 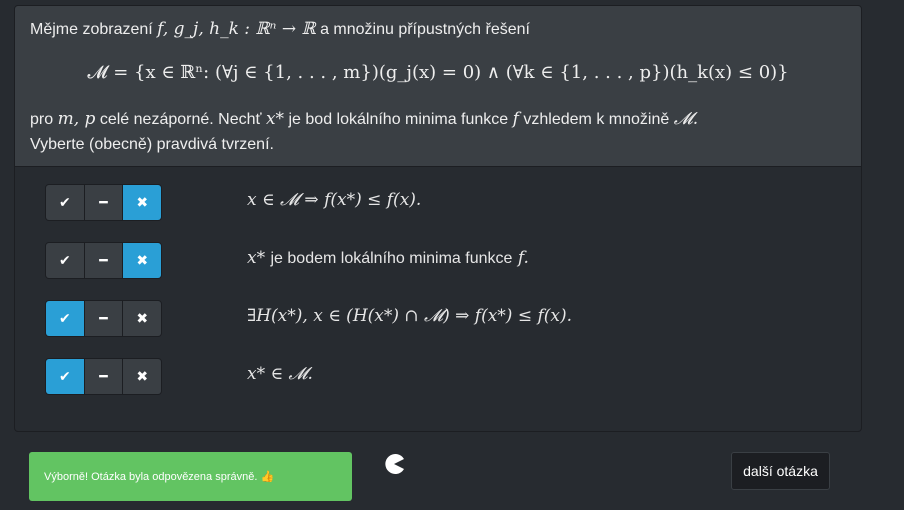 I want to click on next-question-label: další otázka, so click(x=780, y=471).